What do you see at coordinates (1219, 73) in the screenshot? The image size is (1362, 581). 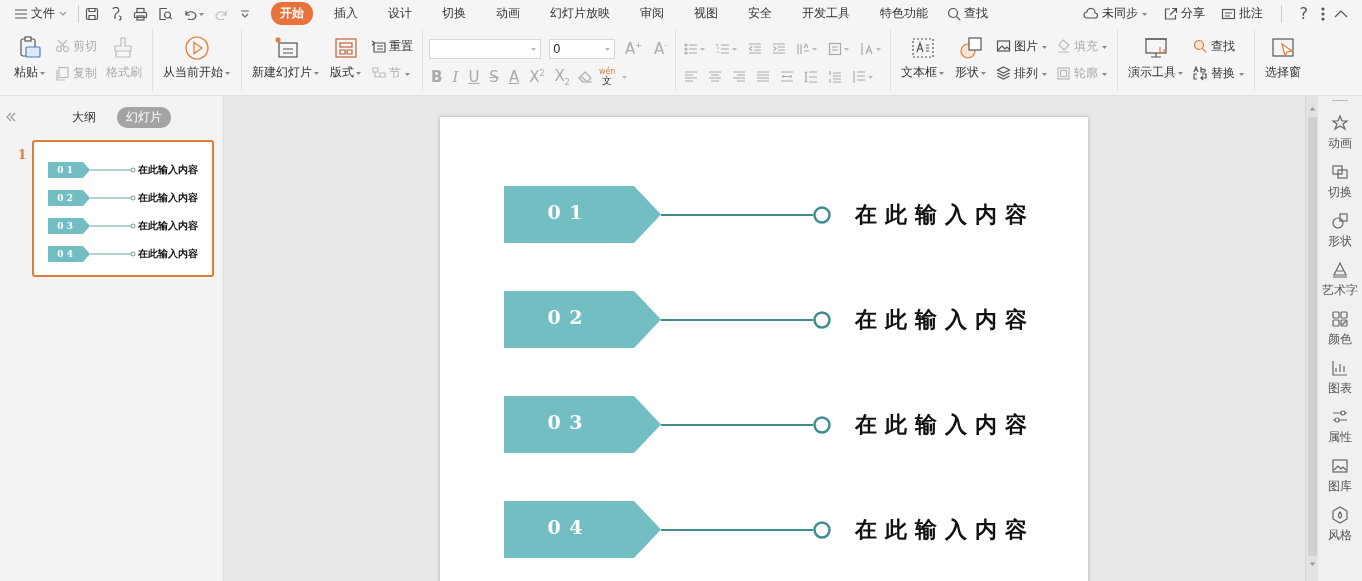 I see `ribbon-button: 替换` at bounding box center [1219, 73].